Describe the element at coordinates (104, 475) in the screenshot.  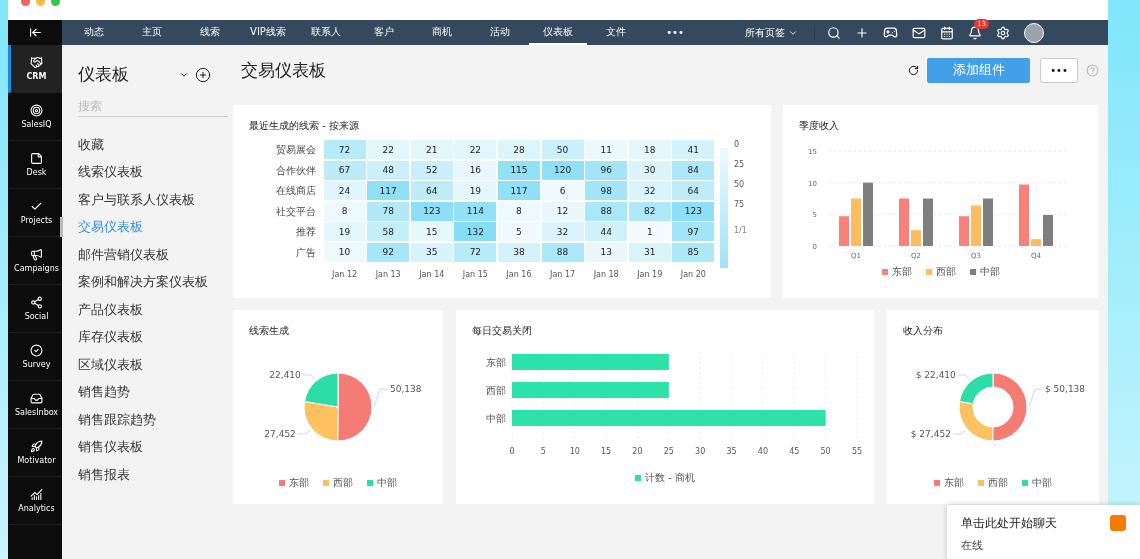
I see `dashboard-link: 销售报表` at that location.